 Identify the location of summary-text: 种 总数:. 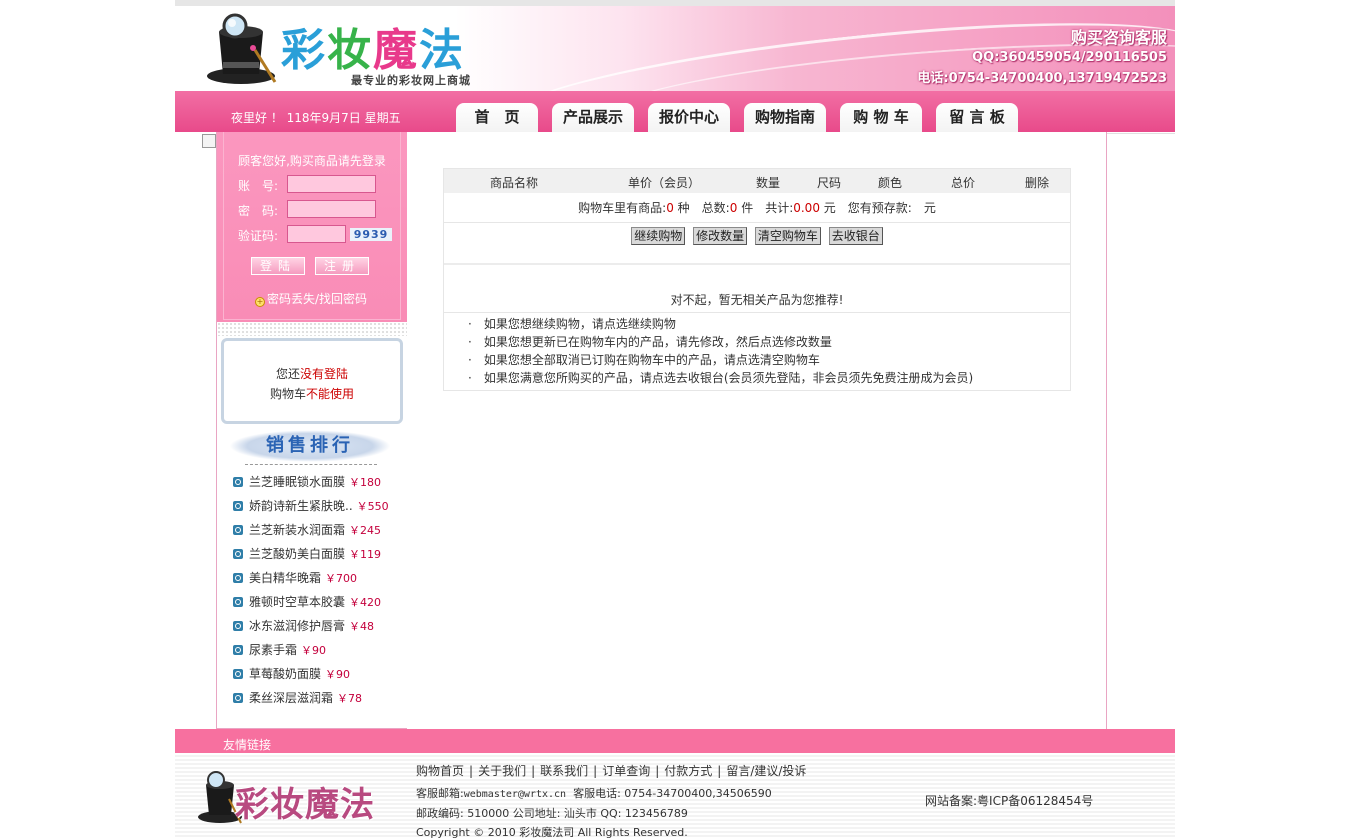
(703, 208).